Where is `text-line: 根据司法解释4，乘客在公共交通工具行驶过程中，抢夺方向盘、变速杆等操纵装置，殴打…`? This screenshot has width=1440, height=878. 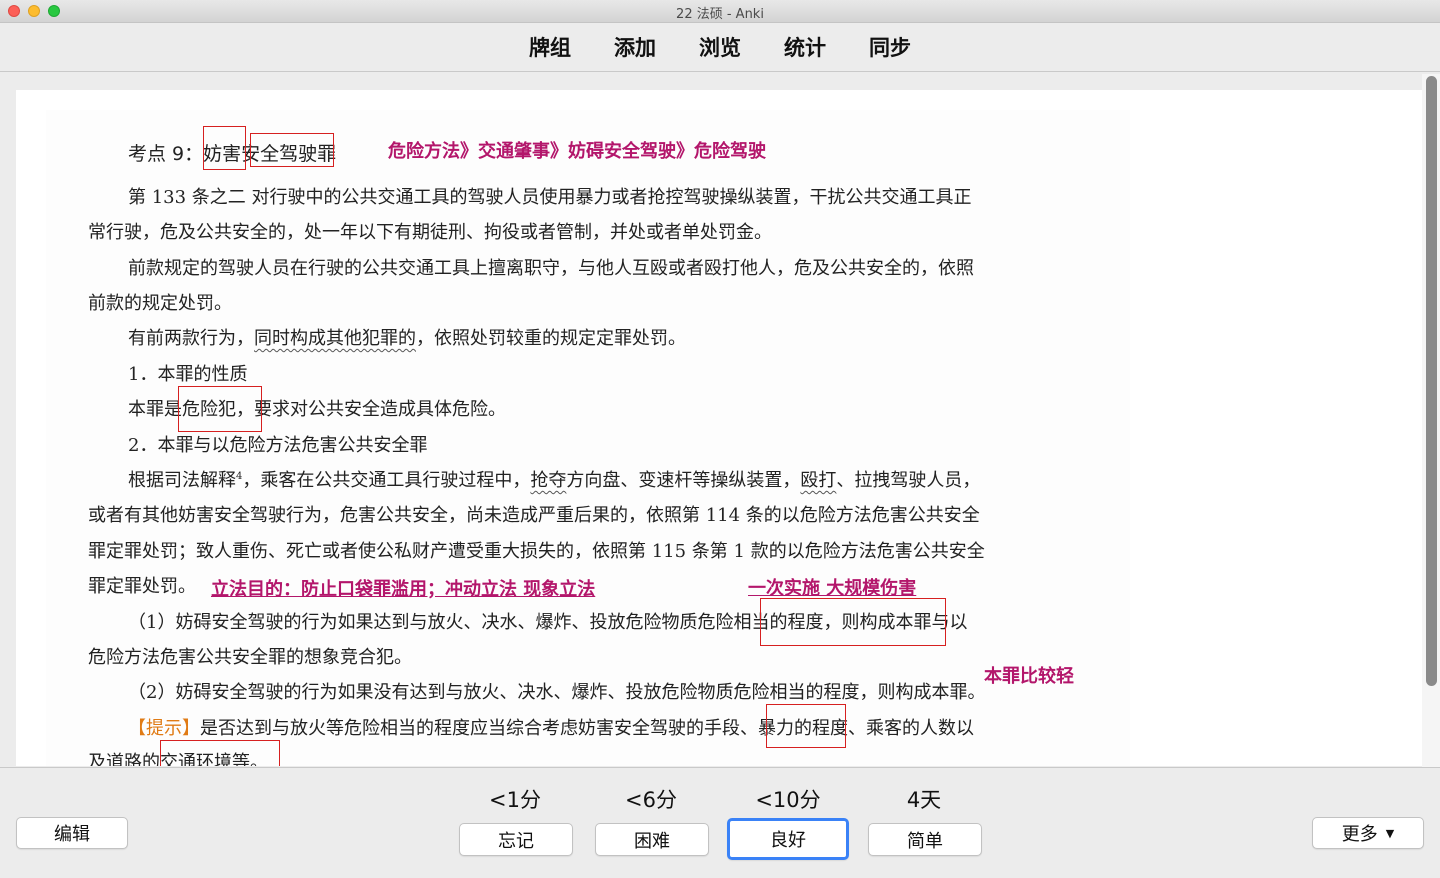 text-line: 根据司法解释4，乘客在公共交通工具行驶过程中，抢夺方向盘、变速杆等操纵装置，殴打… is located at coordinates (554, 479).